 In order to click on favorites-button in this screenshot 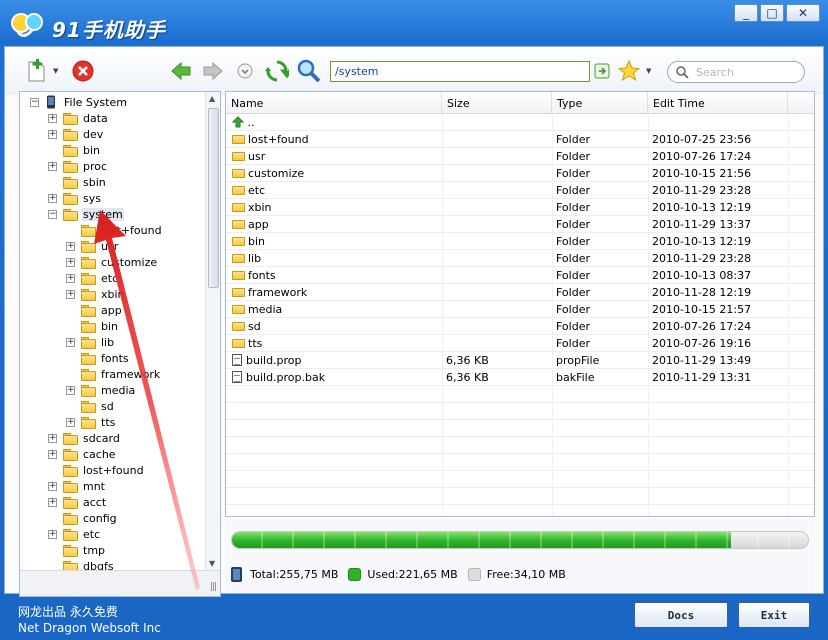, I will do `click(629, 71)`.